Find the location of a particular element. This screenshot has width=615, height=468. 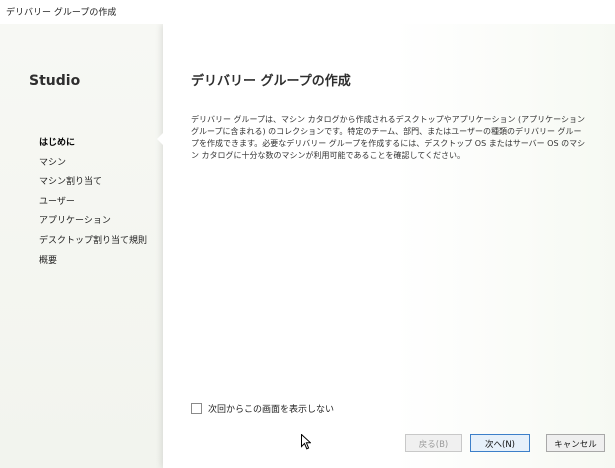

dont-show-again-label: 次回からこの画面を表示しない is located at coordinates (271, 408).